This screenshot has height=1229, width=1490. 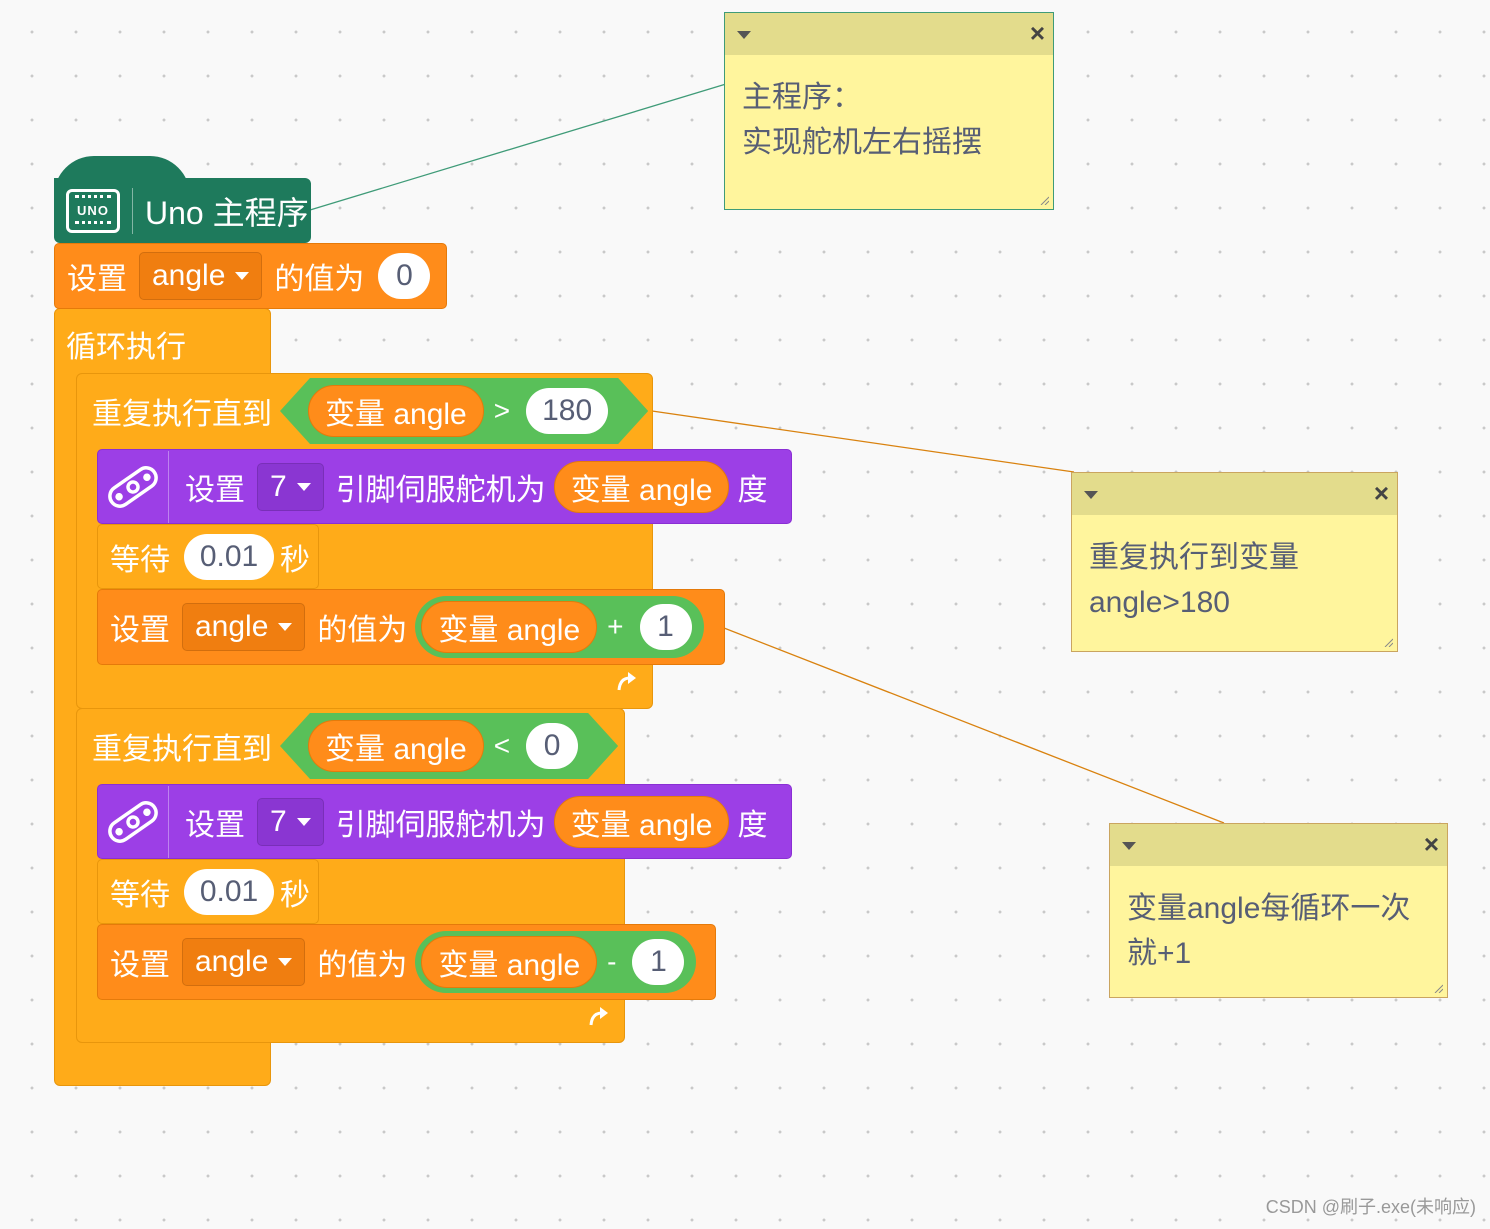 What do you see at coordinates (974, 725) in the screenshot?
I see `connector-increment-note` at bounding box center [974, 725].